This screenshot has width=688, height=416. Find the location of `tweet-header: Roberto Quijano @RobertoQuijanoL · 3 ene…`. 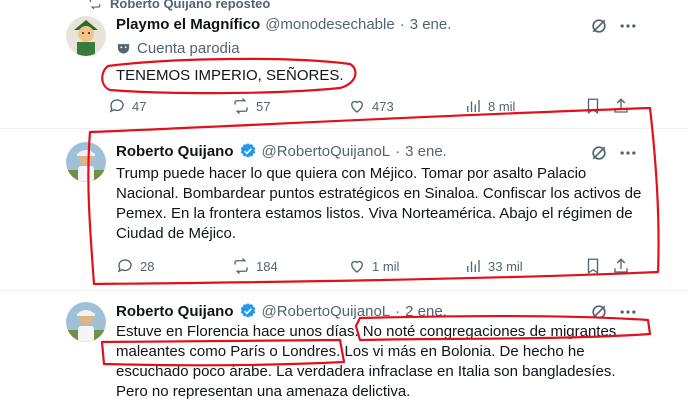

tweet-header: Roberto Quijano @RobertoQuijanoL · 3 ene… is located at coordinates (281, 151).